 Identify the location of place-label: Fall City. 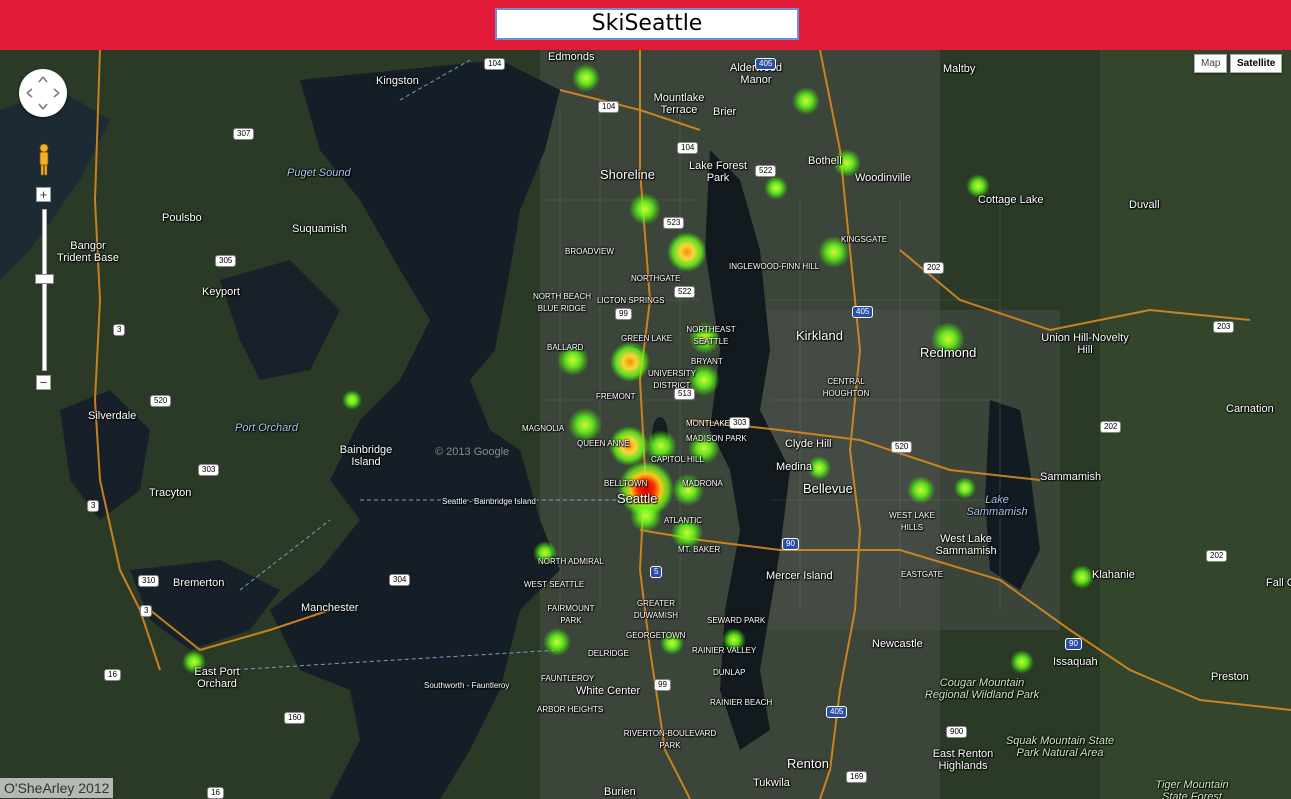
(1278, 583).